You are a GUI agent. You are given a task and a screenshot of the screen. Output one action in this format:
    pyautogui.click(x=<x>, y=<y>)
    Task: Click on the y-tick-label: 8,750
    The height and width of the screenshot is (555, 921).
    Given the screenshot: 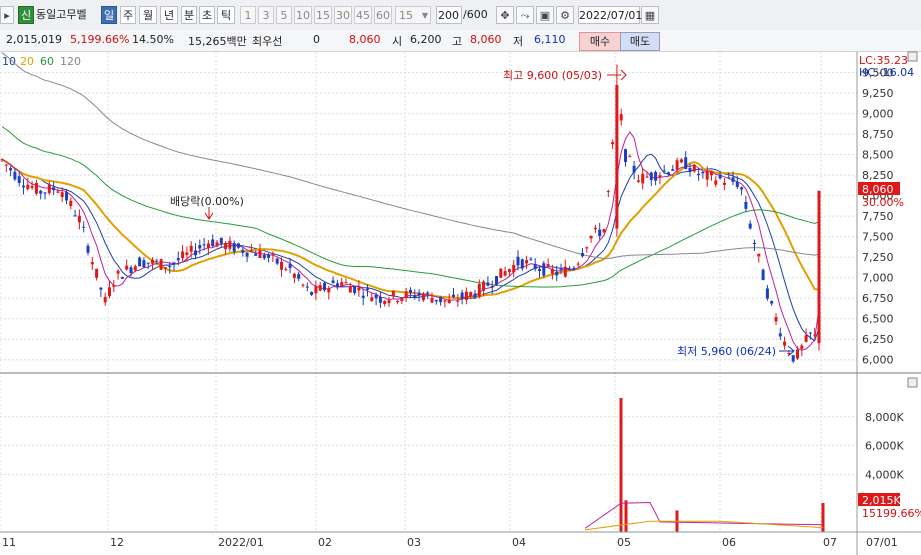 What is the action you would take?
    pyautogui.click(x=878, y=134)
    